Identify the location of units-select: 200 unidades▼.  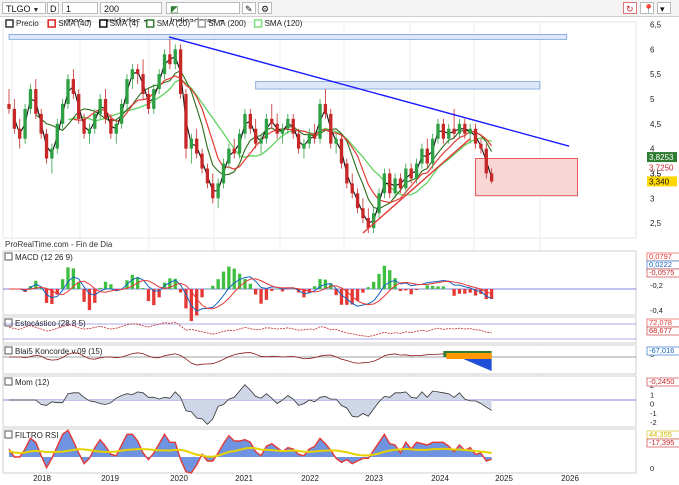
(131, 14).